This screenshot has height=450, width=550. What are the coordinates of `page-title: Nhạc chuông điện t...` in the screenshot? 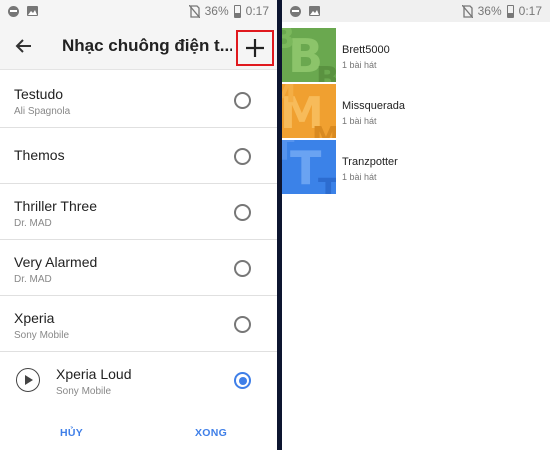 It's located at (147, 45).